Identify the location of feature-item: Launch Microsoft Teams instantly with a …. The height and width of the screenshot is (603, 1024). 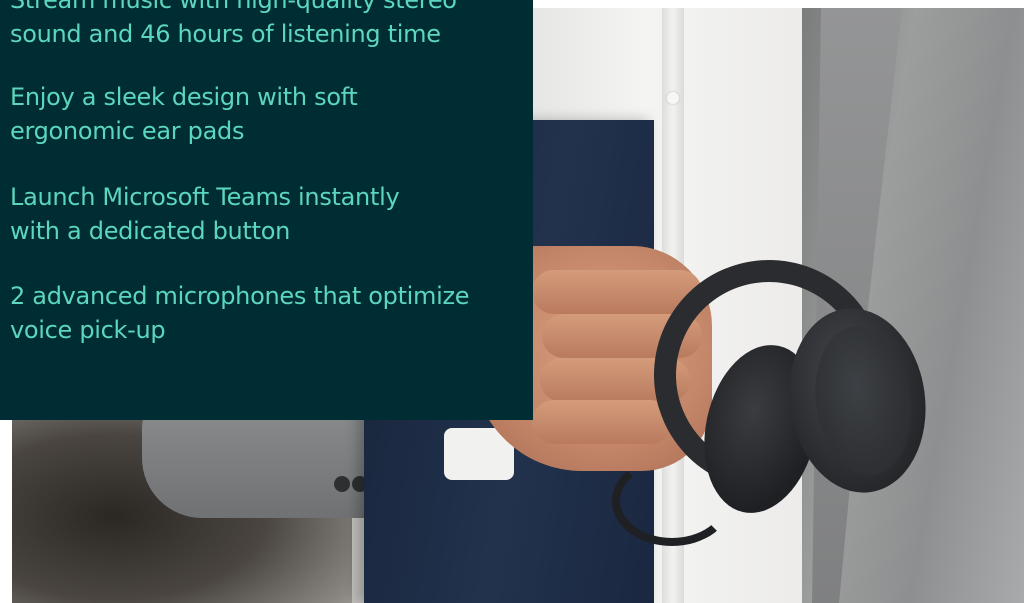
(205, 214).